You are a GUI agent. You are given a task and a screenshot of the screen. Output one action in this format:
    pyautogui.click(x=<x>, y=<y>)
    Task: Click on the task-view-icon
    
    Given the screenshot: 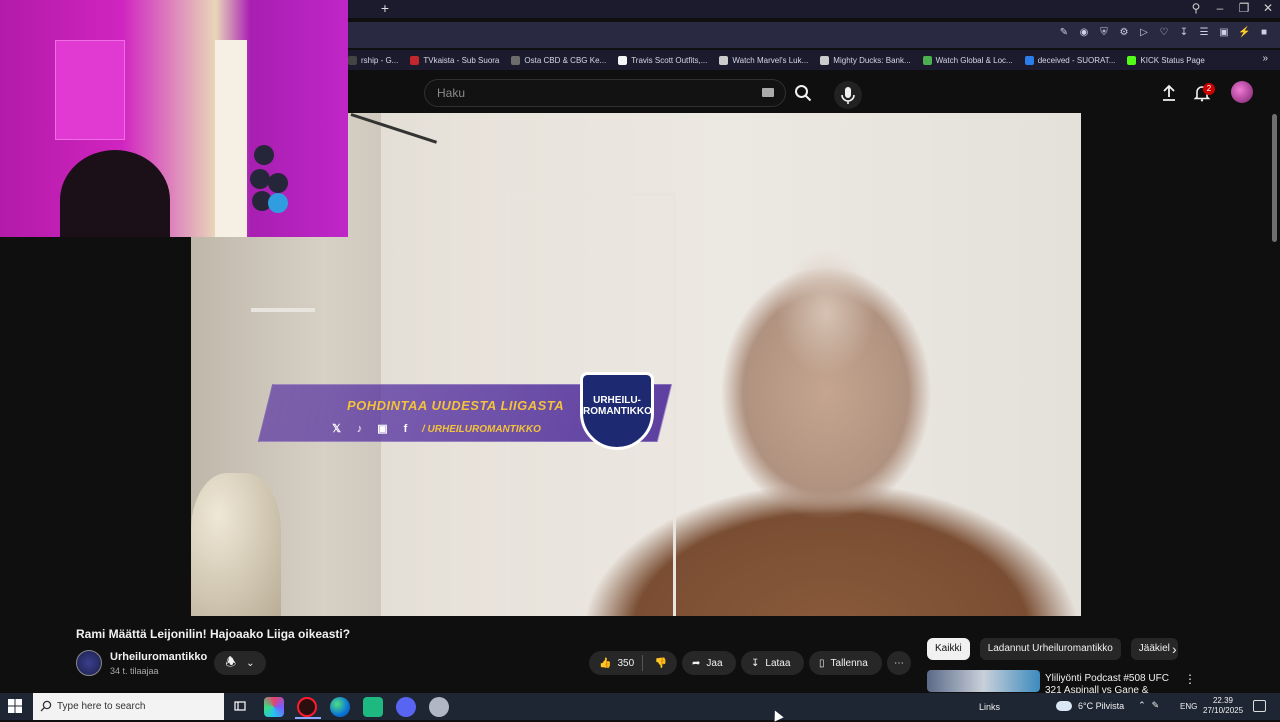 What is the action you would take?
    pyautogui.click(x=240, y=706)
    